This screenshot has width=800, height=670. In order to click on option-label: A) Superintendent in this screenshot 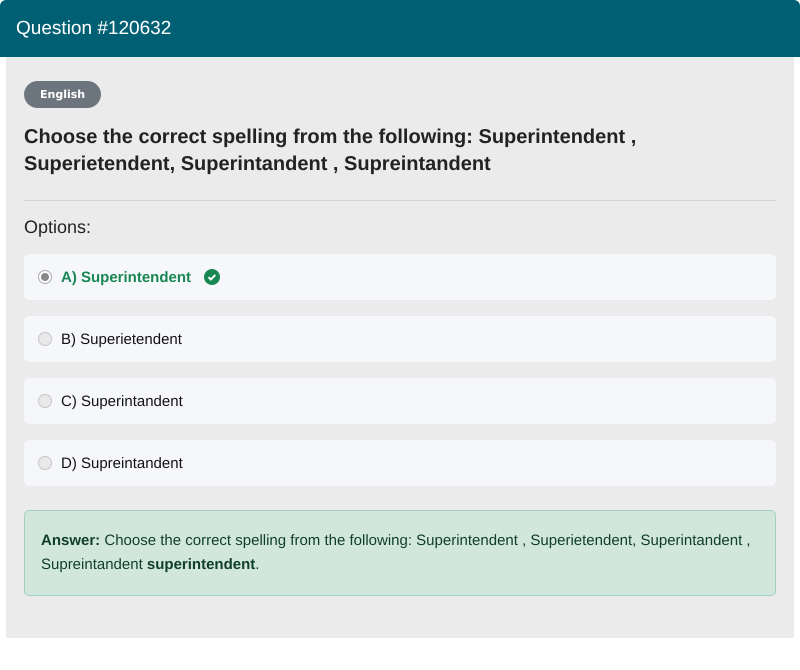, I will do `click(126, 277)`.